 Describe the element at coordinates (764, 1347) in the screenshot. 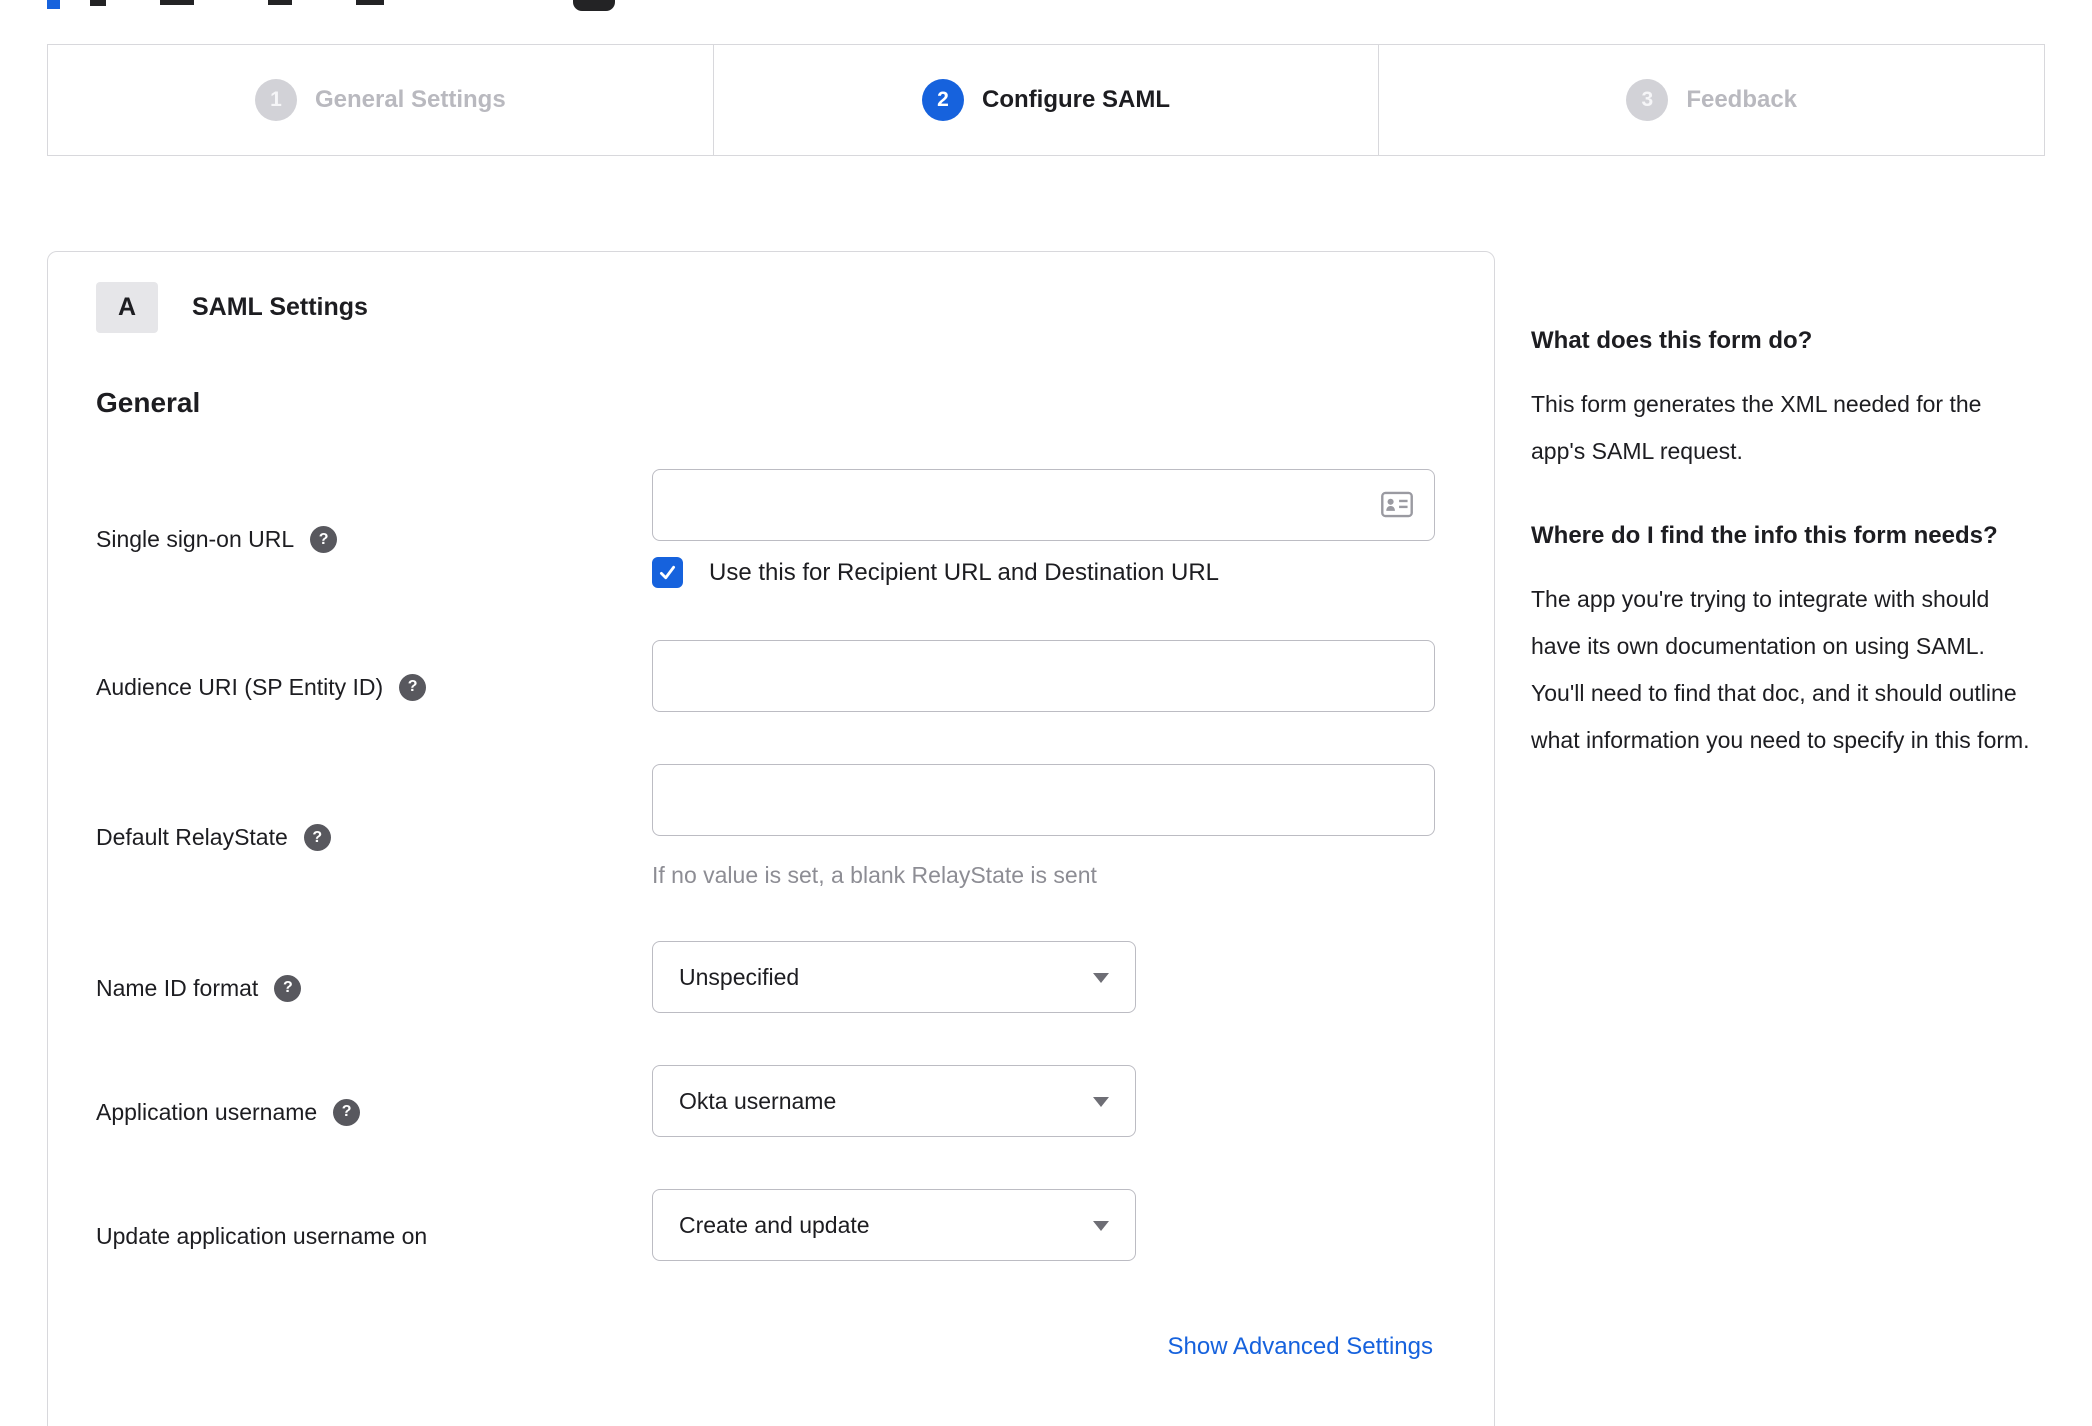

I see `advanced-settings-row: Show Advanced Settings` at that location.